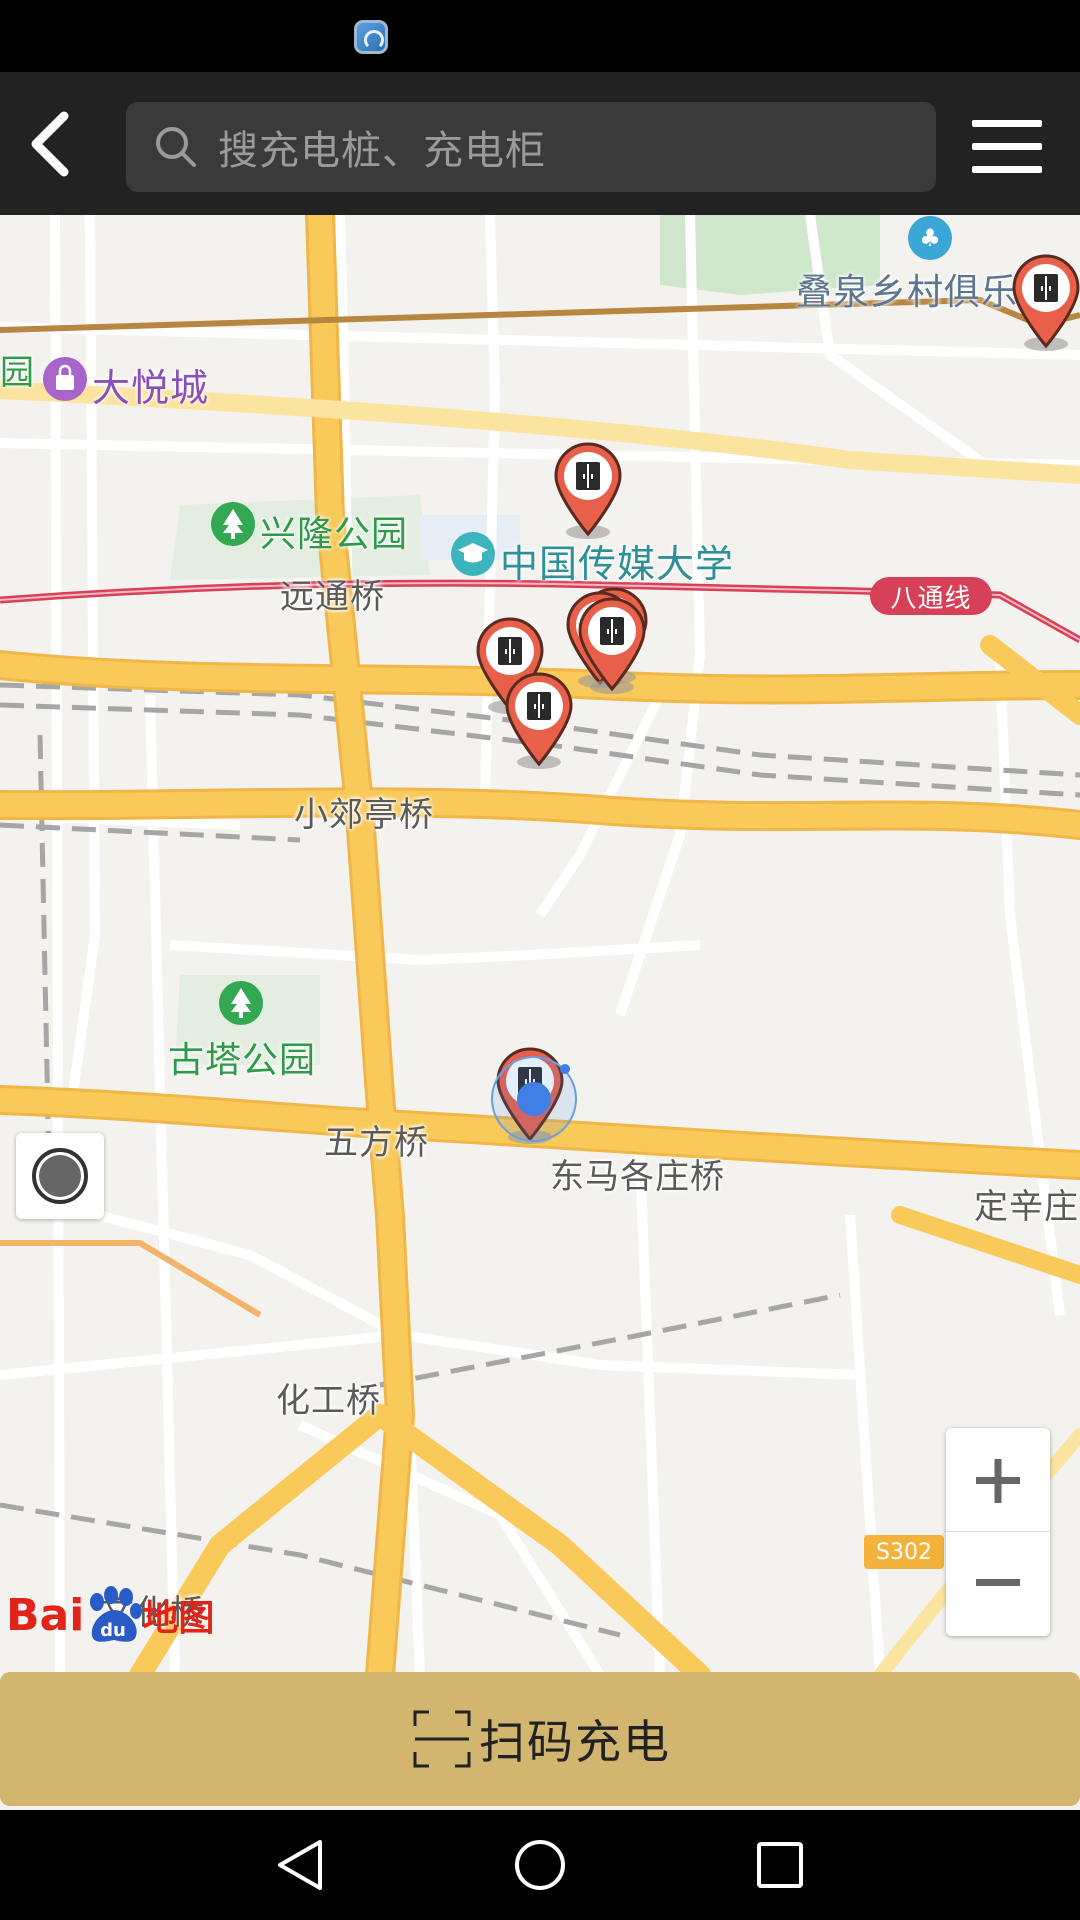  I want to click on zoom-in-button, so click(998, 1480).